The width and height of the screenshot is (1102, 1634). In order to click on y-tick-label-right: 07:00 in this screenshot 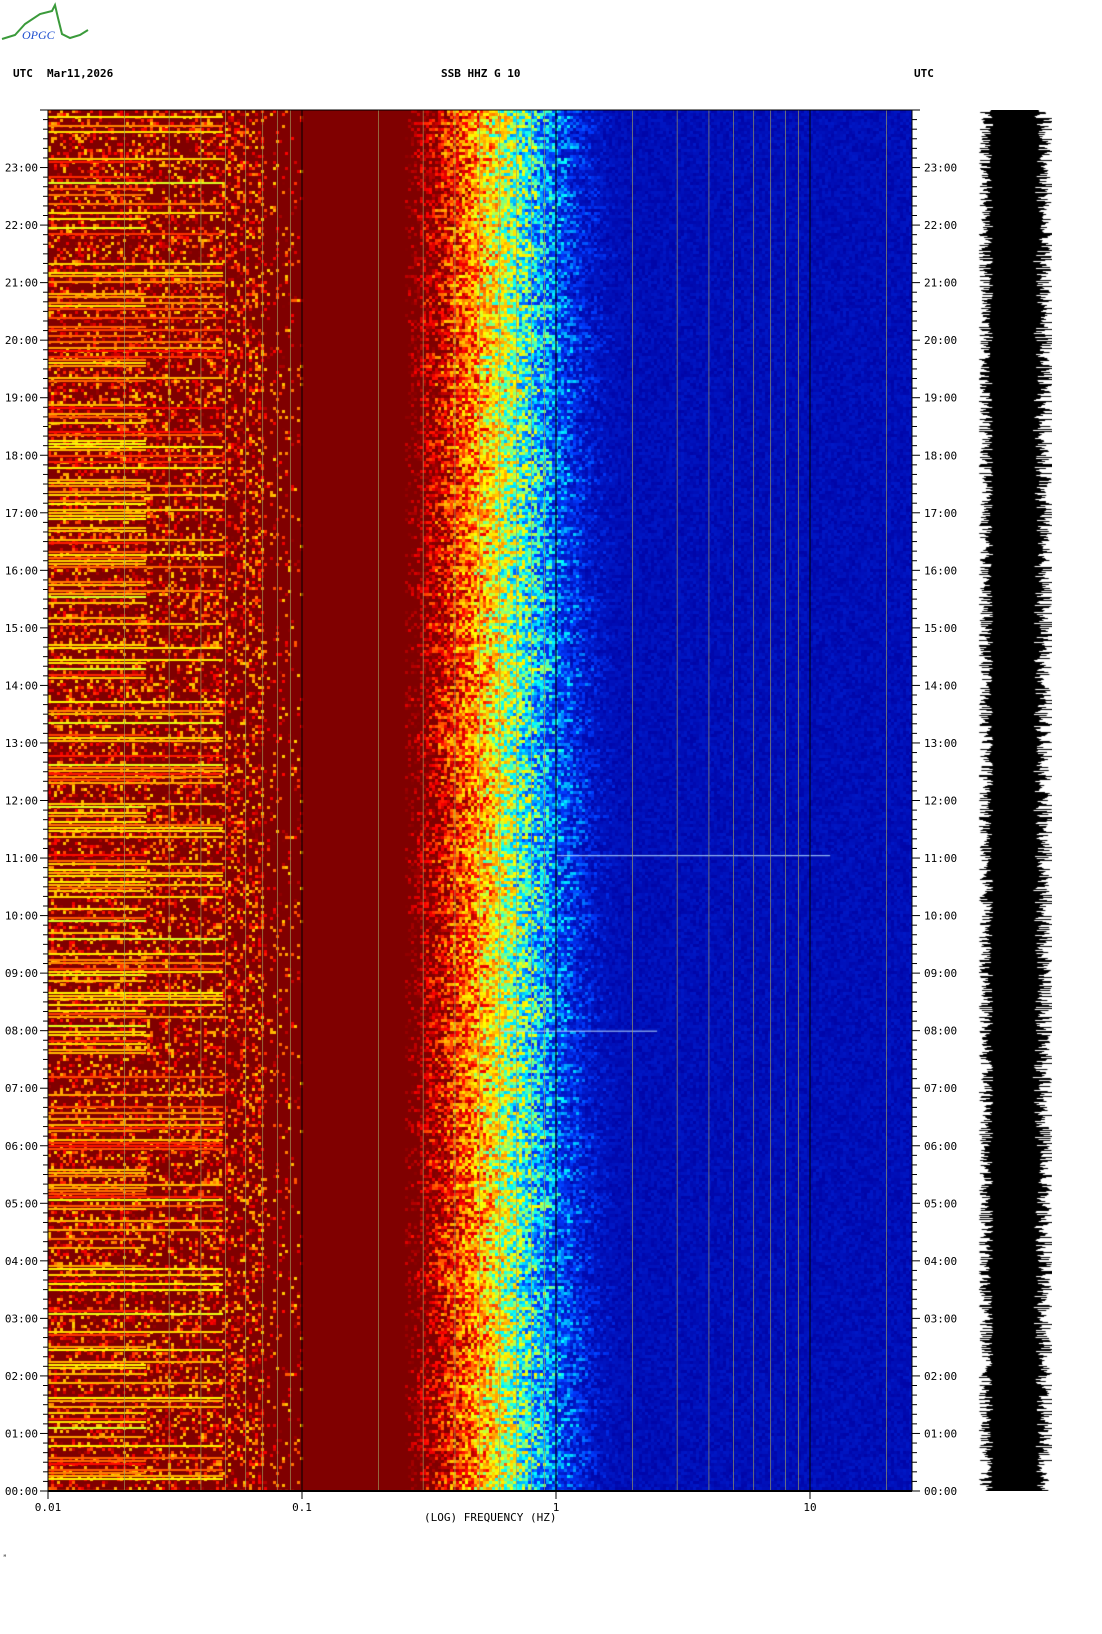, I will do `click(940, 1088)`.